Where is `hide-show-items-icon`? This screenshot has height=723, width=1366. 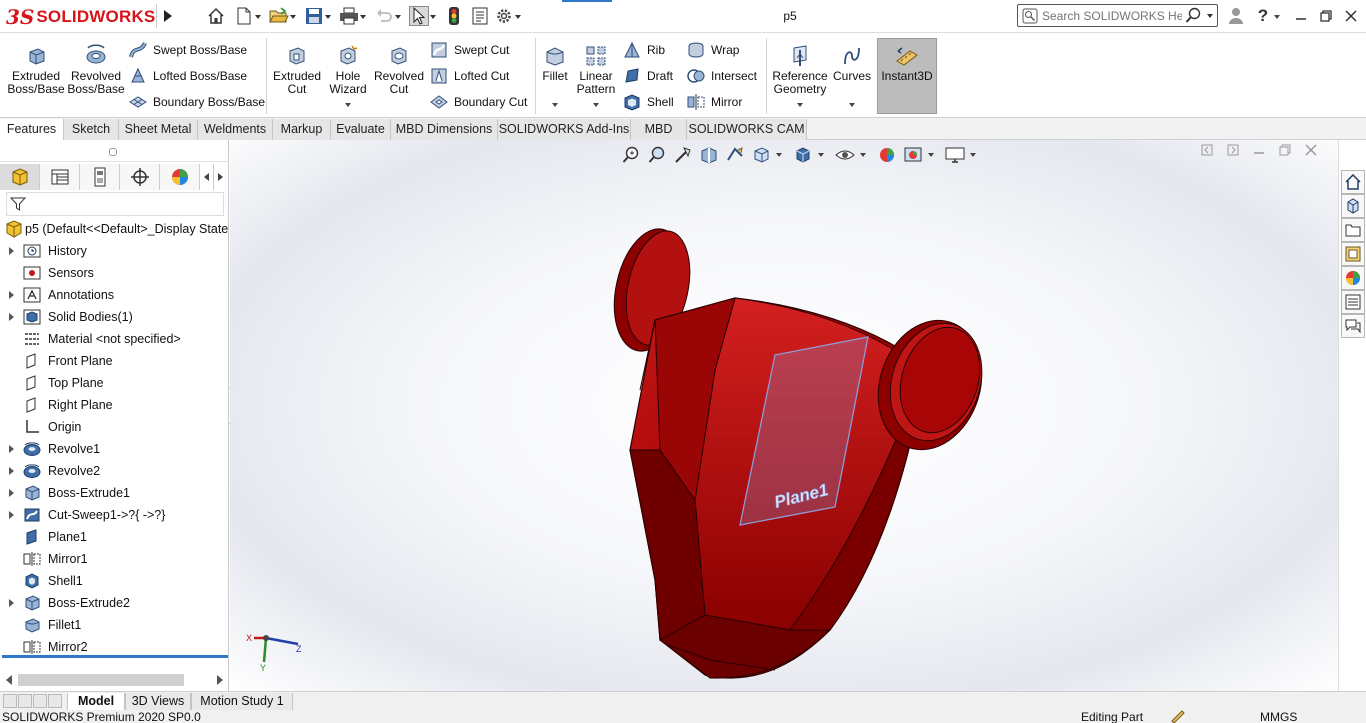 hide-show-items-icon is located at coordinates (845, 155).